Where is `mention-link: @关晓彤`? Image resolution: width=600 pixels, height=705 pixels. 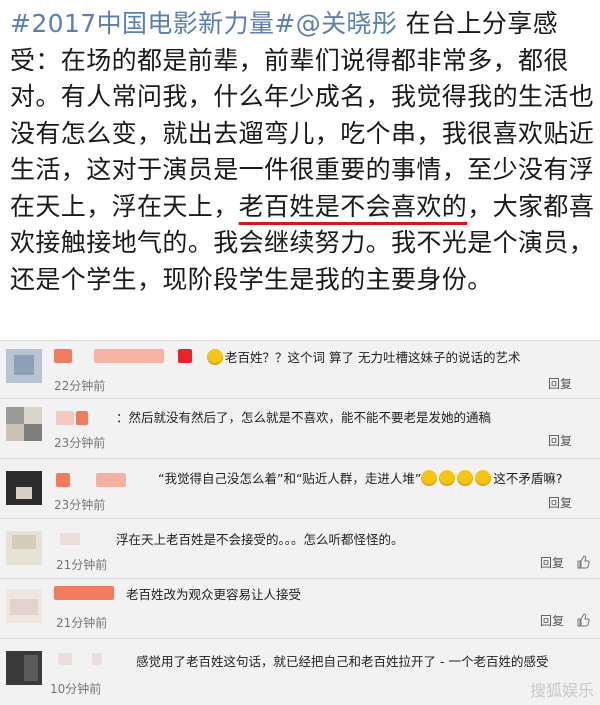 mention-link: @关晓彤 is located at coordinates (347, 23).